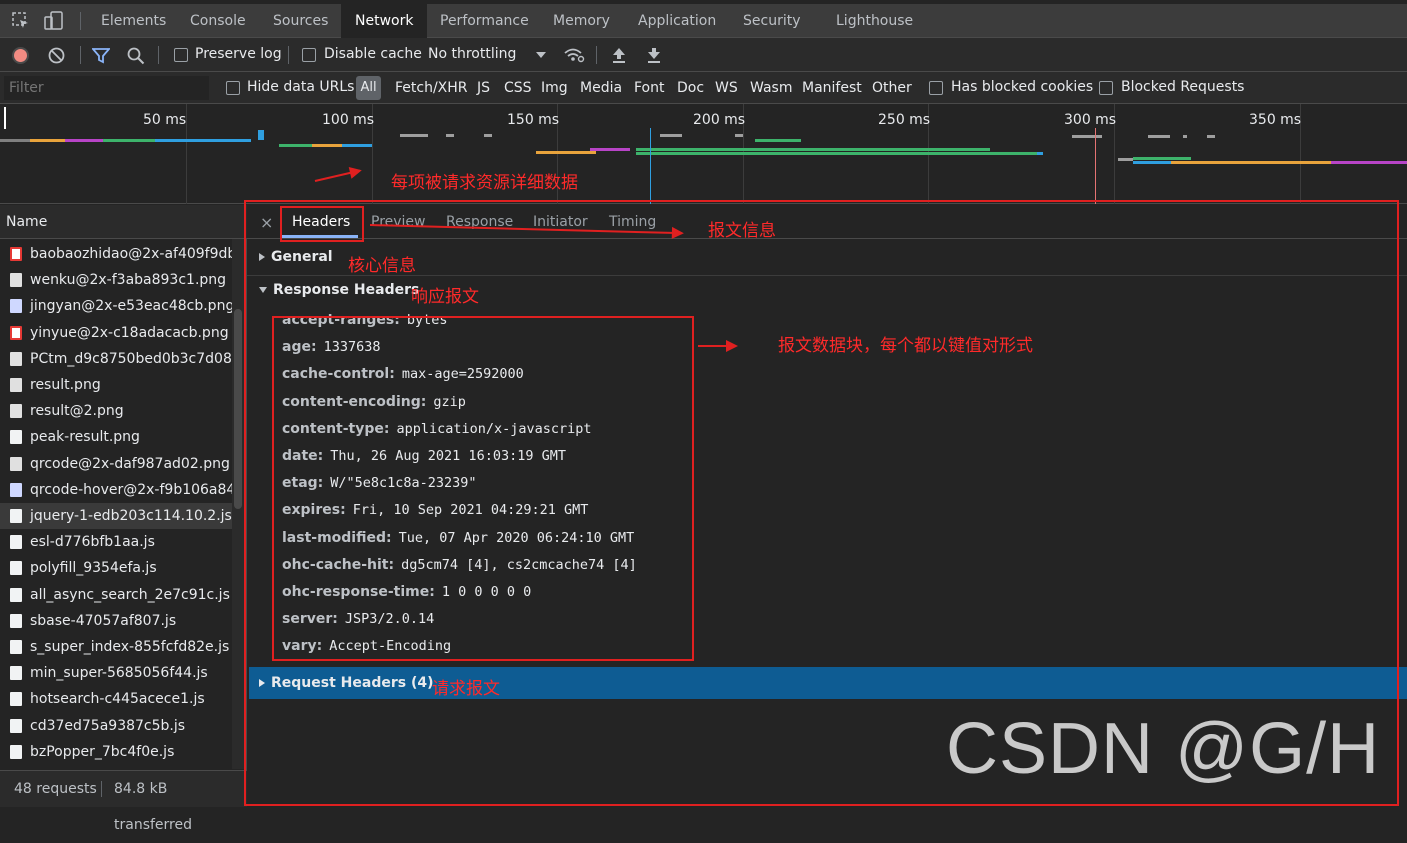  What do you see at coordinates (309, 55) in the screenshot?
I see `disable-cache-checkbox` at bounding box center [309, 55].